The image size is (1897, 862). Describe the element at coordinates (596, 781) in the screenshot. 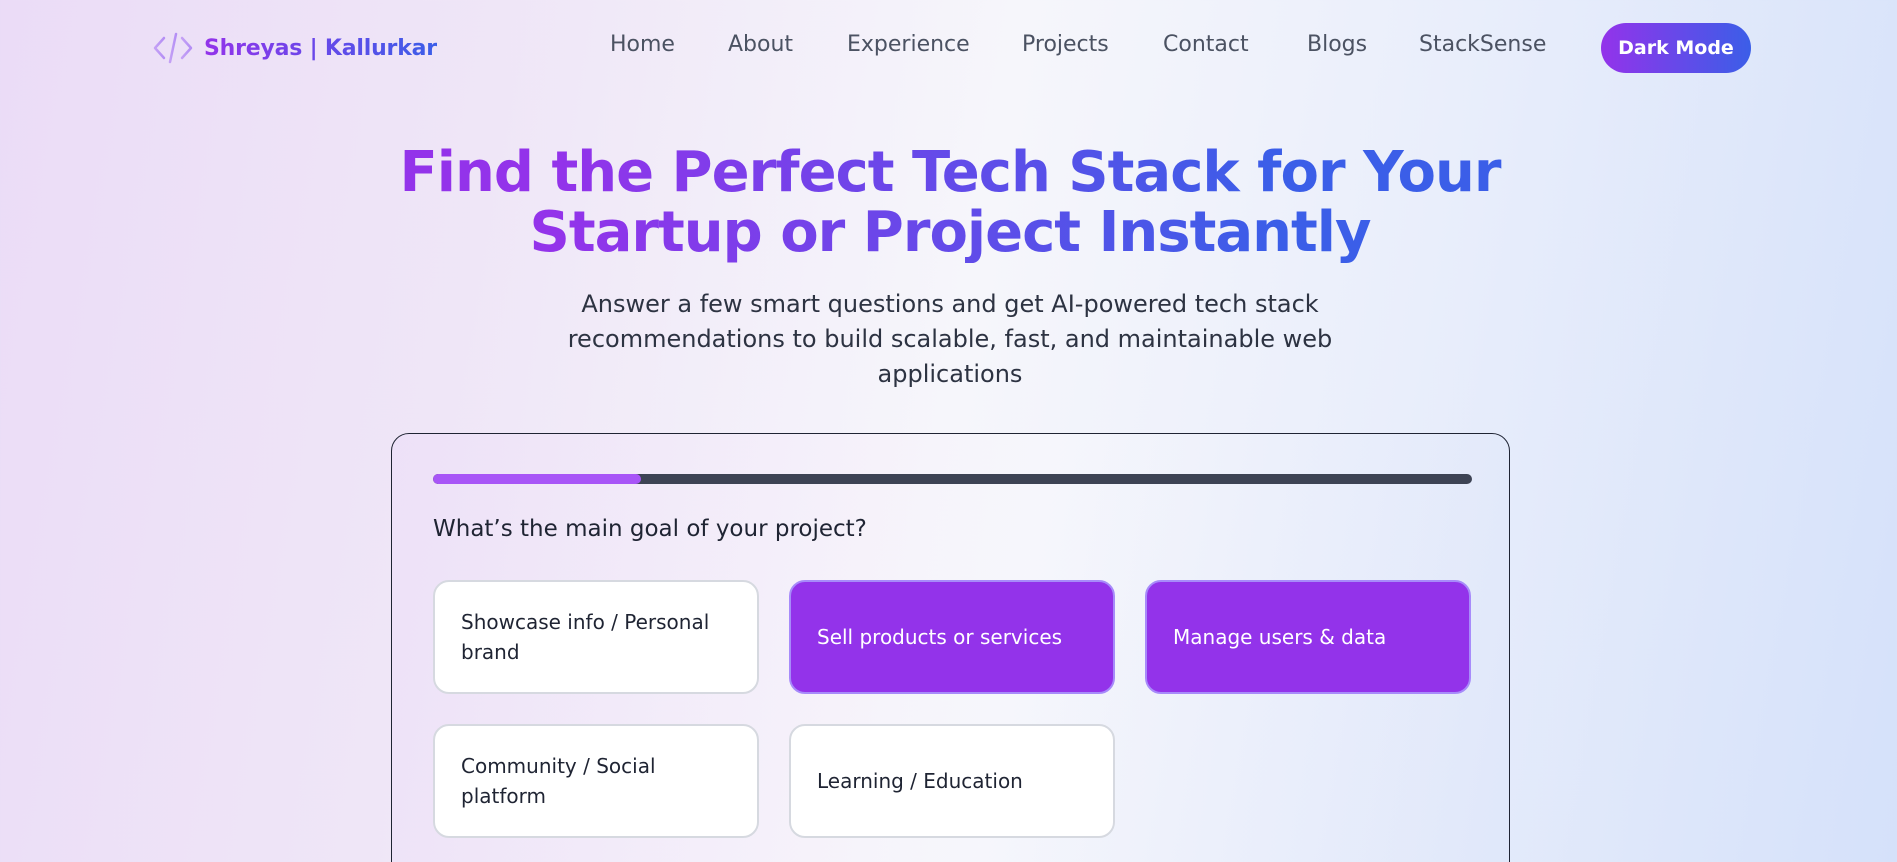

I see `option-community-social: Community / Social platform` at that location.